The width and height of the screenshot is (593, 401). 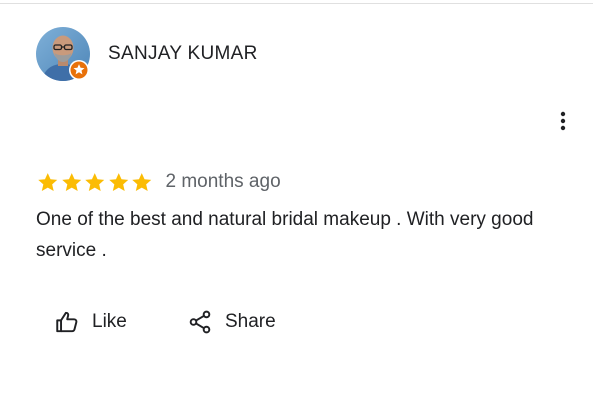 What do you see at coordinates (183, 54) in the screenshot?
I see `author-name: SANJAY KUMAR` at bounding box center [183, 54].